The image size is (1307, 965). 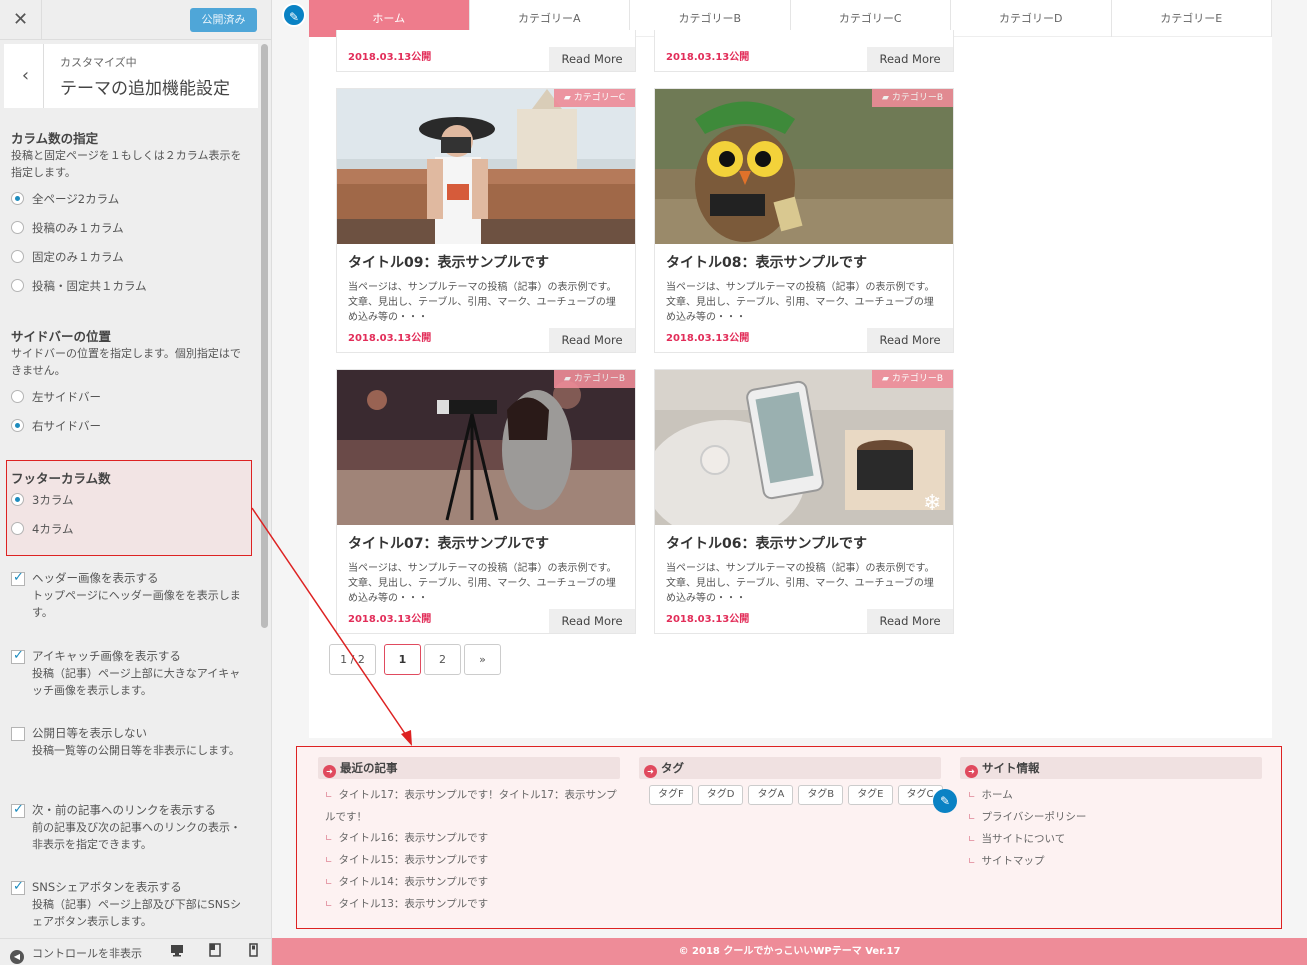 I want to click on collapse-icon: ◀, so click(x=17, y=957).